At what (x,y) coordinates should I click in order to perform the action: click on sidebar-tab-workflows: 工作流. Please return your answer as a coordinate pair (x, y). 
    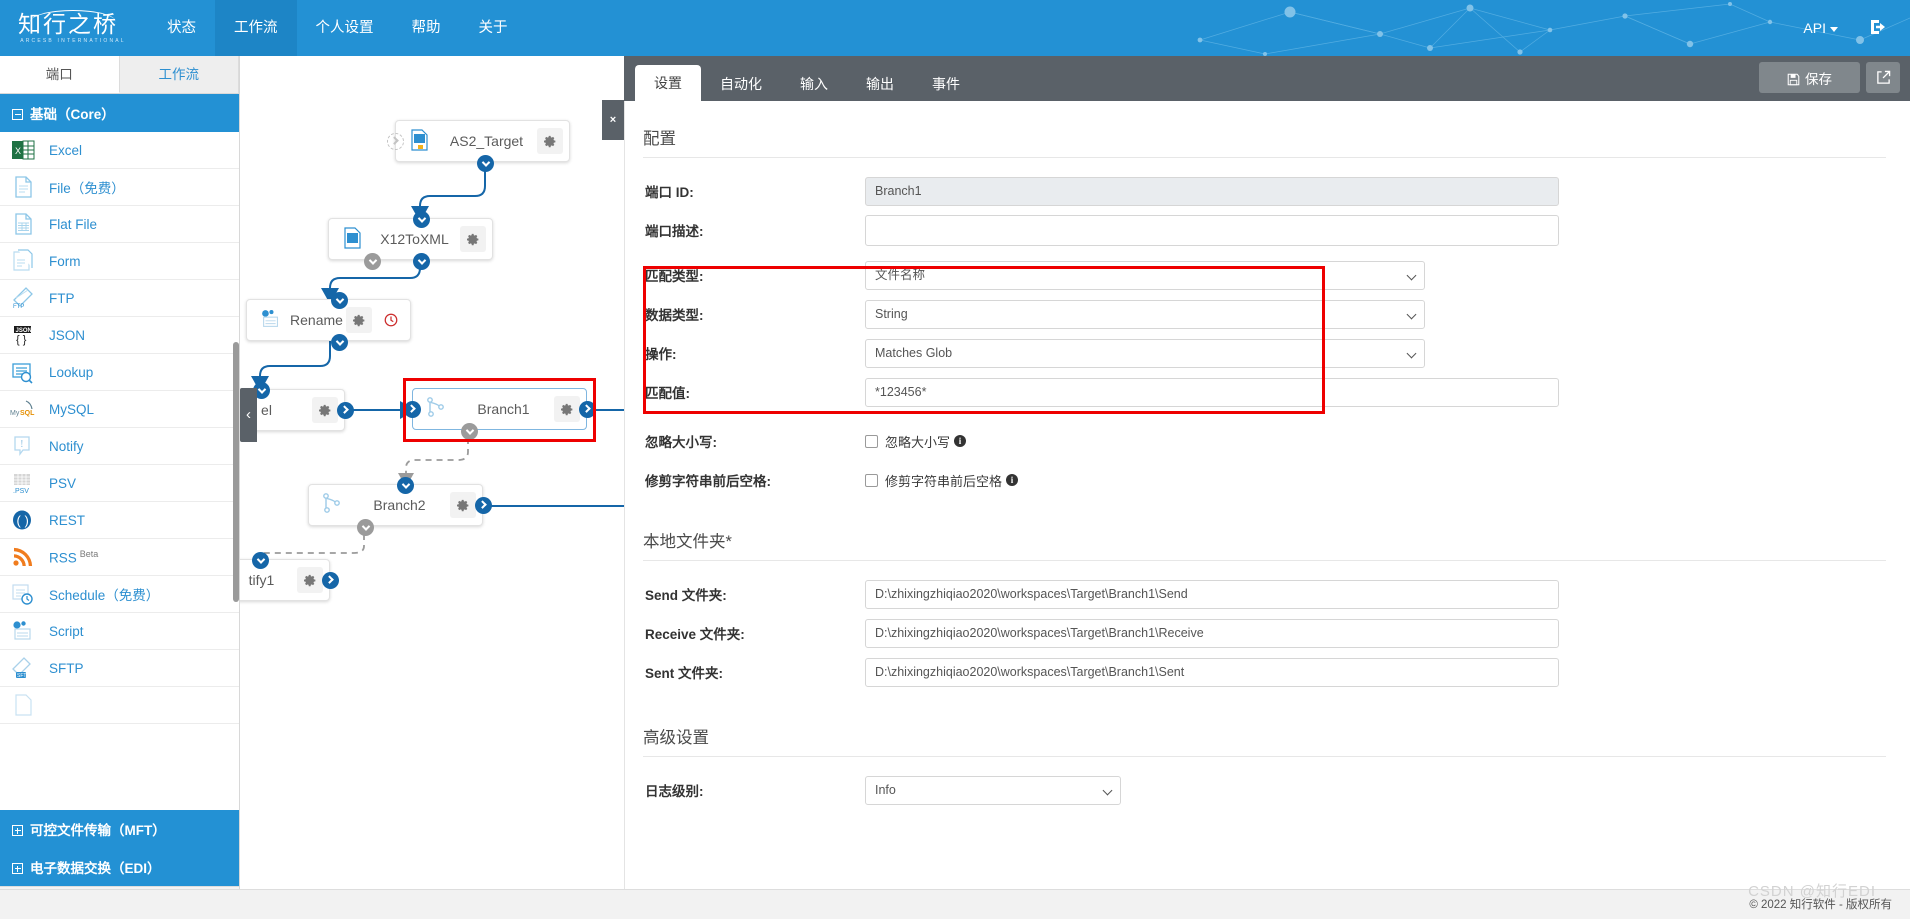
    Looking at the image, I should click on (179, 74).